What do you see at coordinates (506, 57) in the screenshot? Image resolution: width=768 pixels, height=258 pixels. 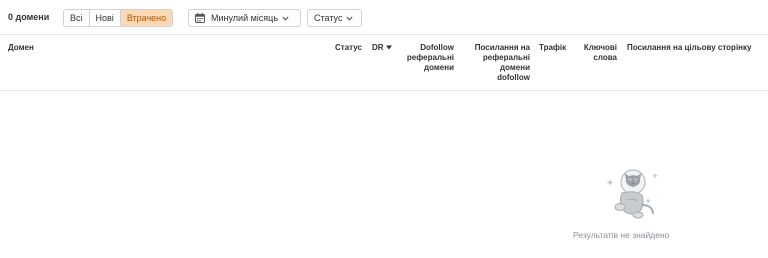 I see `header-dofollow-links-line: реферальні` at bounding box center [506, 57].